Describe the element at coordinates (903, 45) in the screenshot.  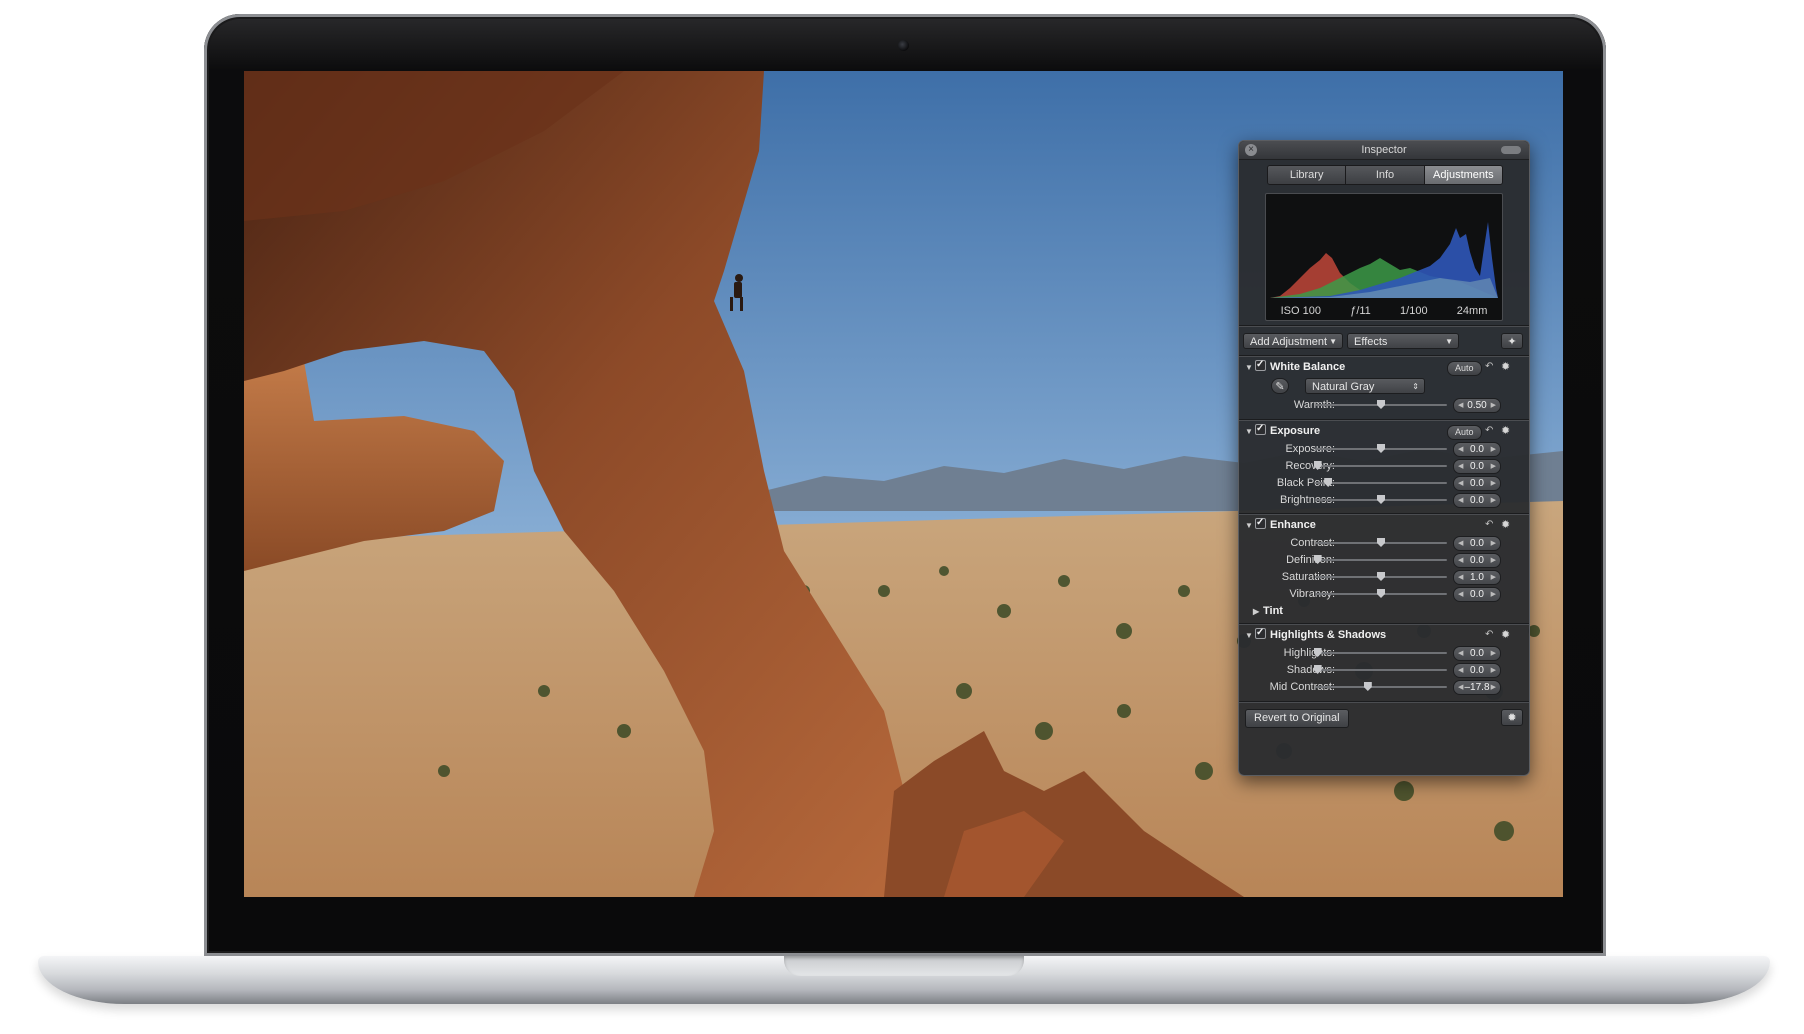
I see `webcam-icon` at that location.